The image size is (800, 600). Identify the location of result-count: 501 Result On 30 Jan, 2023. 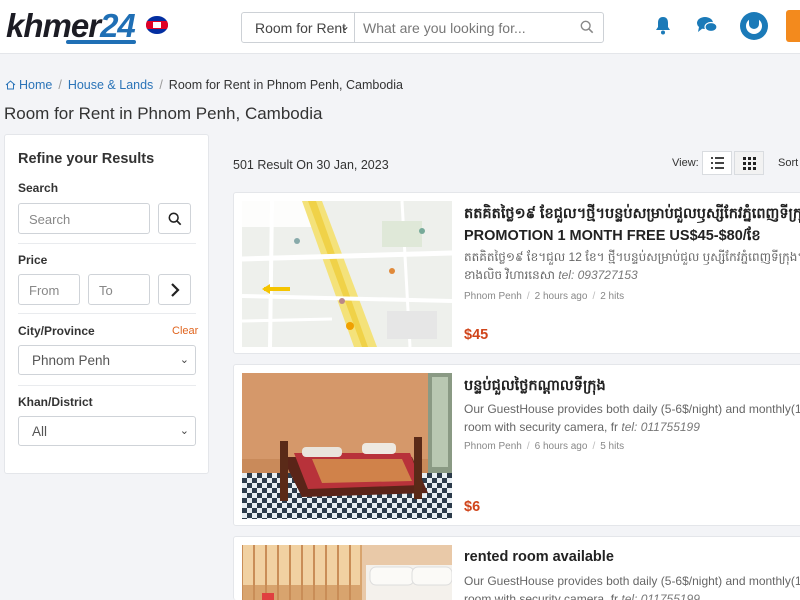
(311, 165).